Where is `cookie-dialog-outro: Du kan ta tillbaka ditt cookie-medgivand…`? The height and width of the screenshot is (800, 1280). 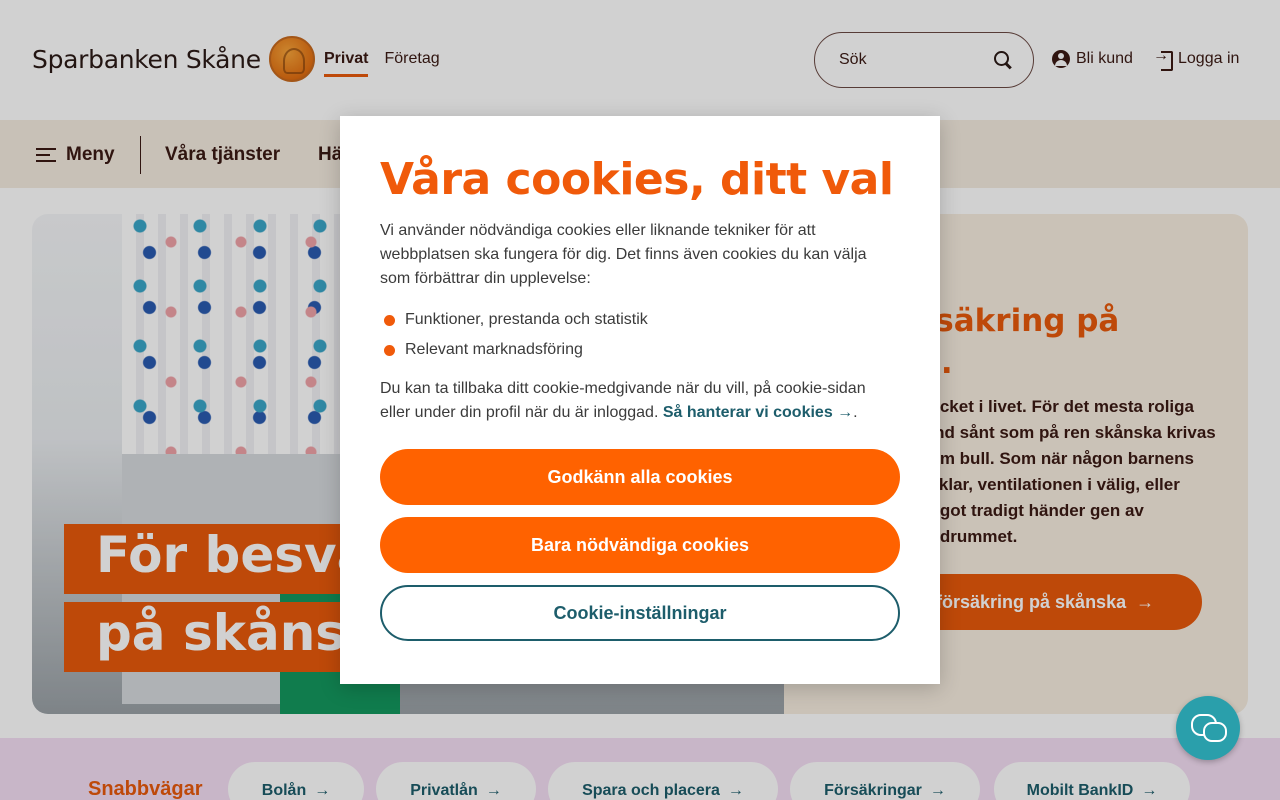
cookie-dialog-outro: Du kan ta tillbaka ditt cookie-medgivand… is located at coordinates (623, 400).